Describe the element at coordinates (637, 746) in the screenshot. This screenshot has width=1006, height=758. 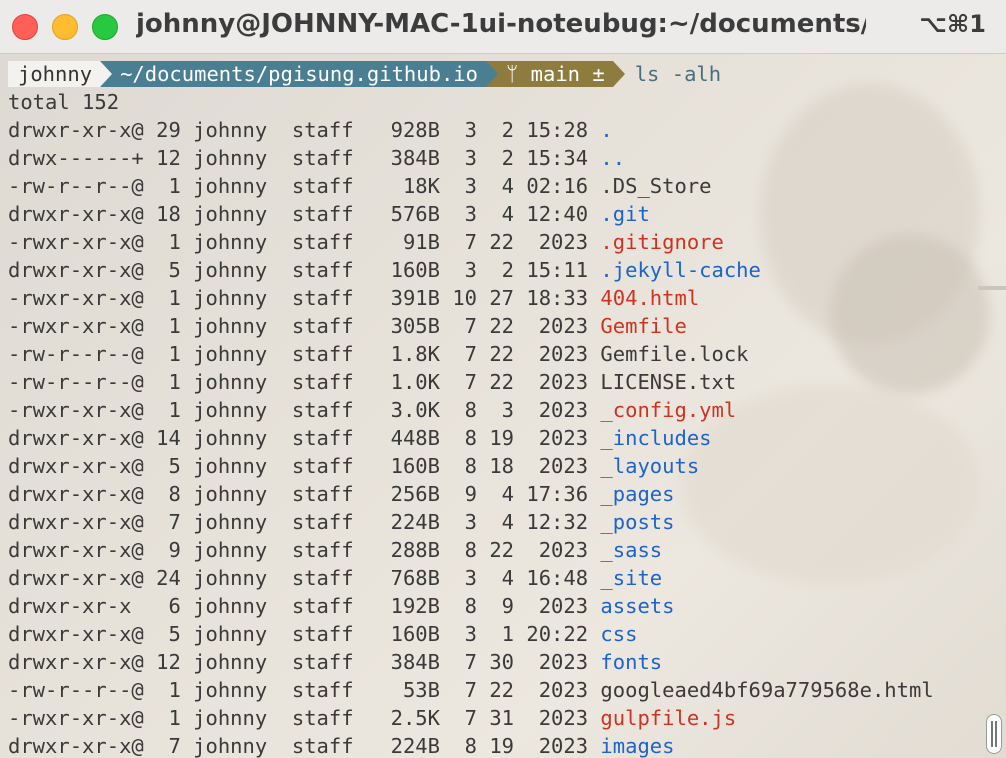
I see `file-entry-name: images` at that location.